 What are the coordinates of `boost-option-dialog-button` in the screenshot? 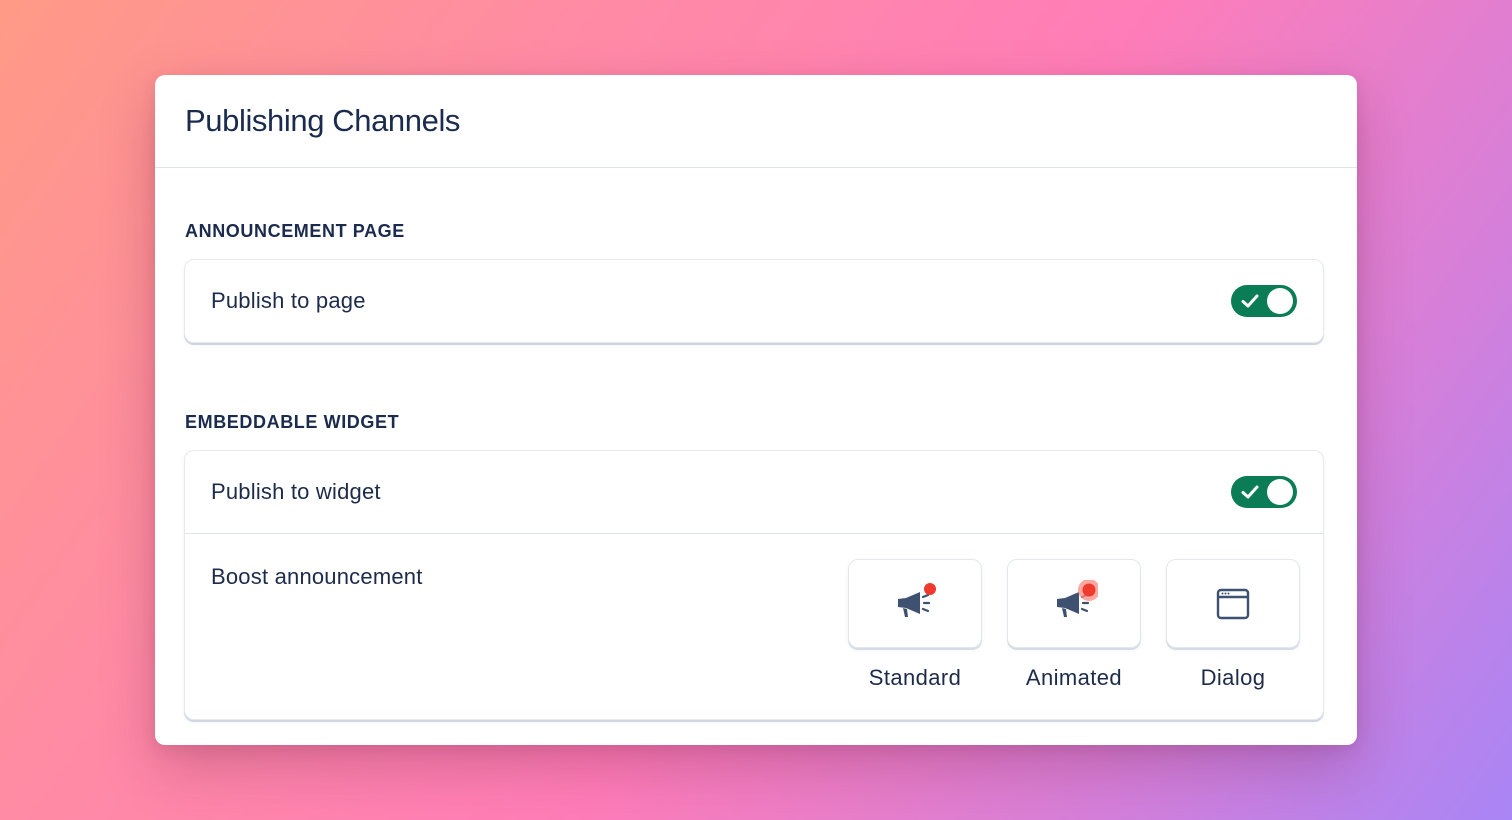 It's located at (1233, 603).